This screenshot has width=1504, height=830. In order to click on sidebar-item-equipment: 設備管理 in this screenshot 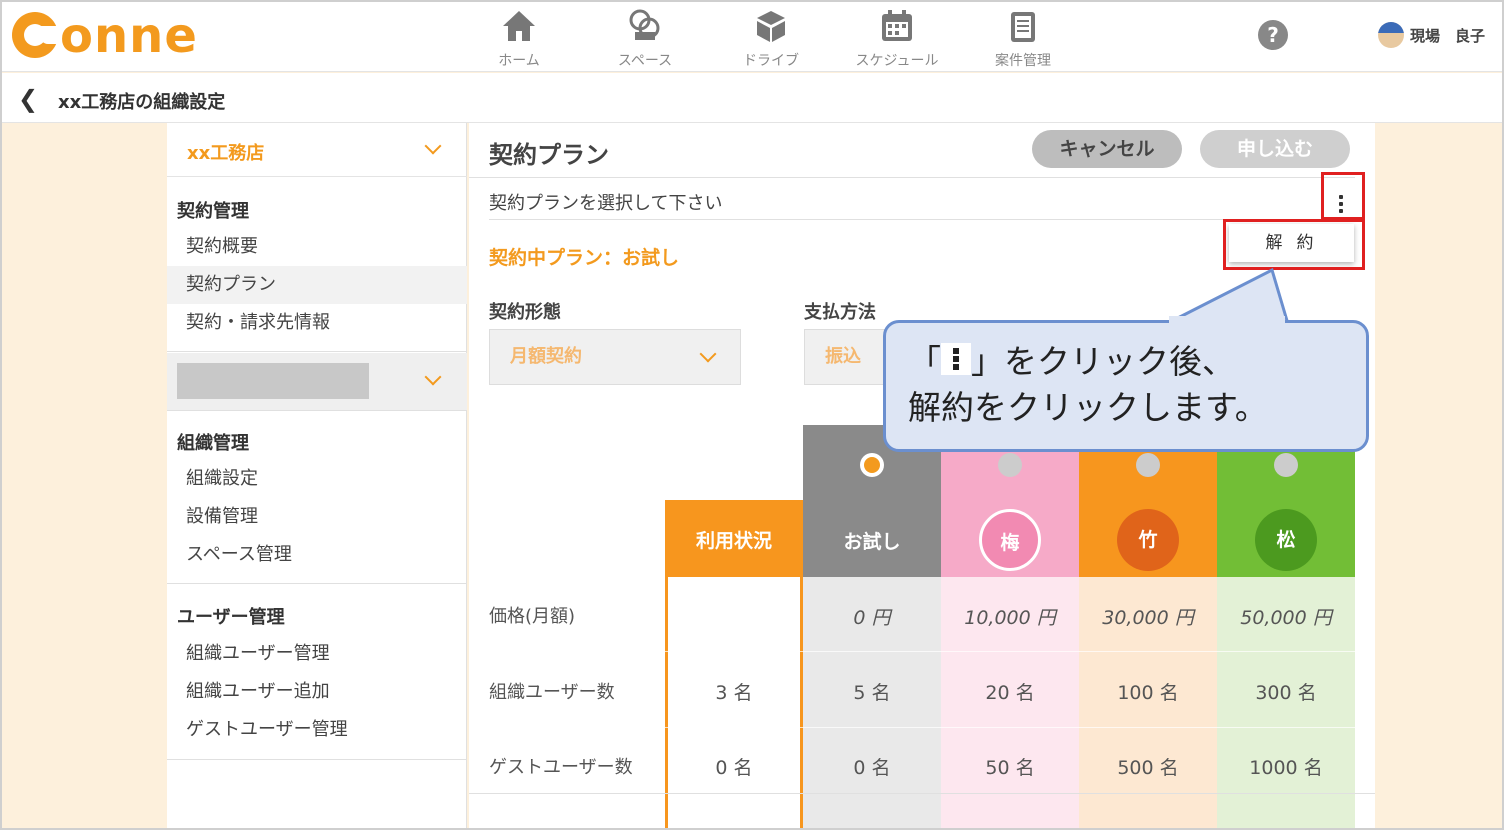, I will do `click(317, 517)`.